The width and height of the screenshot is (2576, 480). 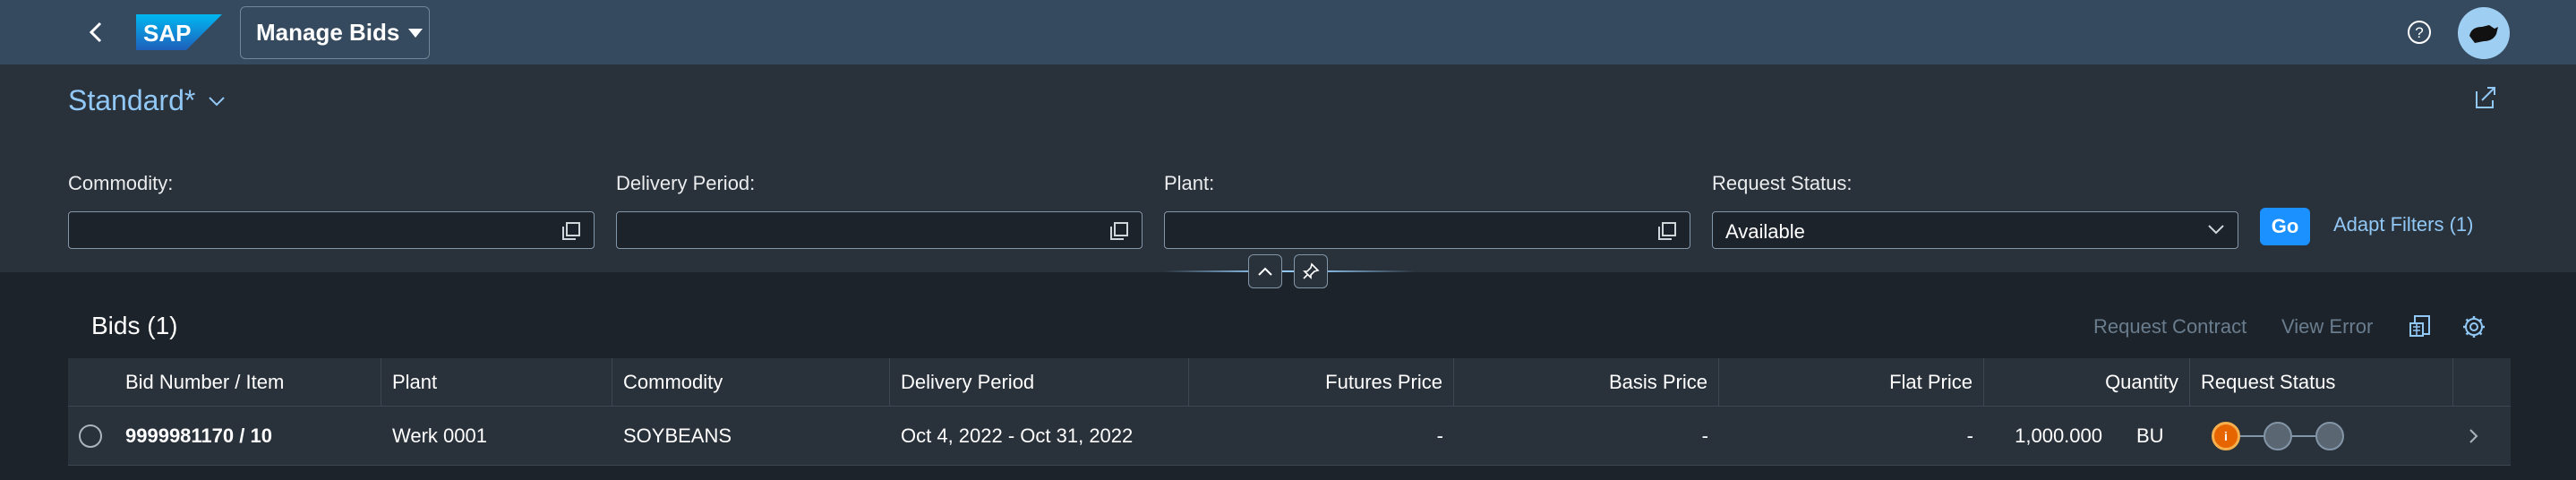 I want to click on quantity-value: 1,000.000, so click(x=2058, y=435).